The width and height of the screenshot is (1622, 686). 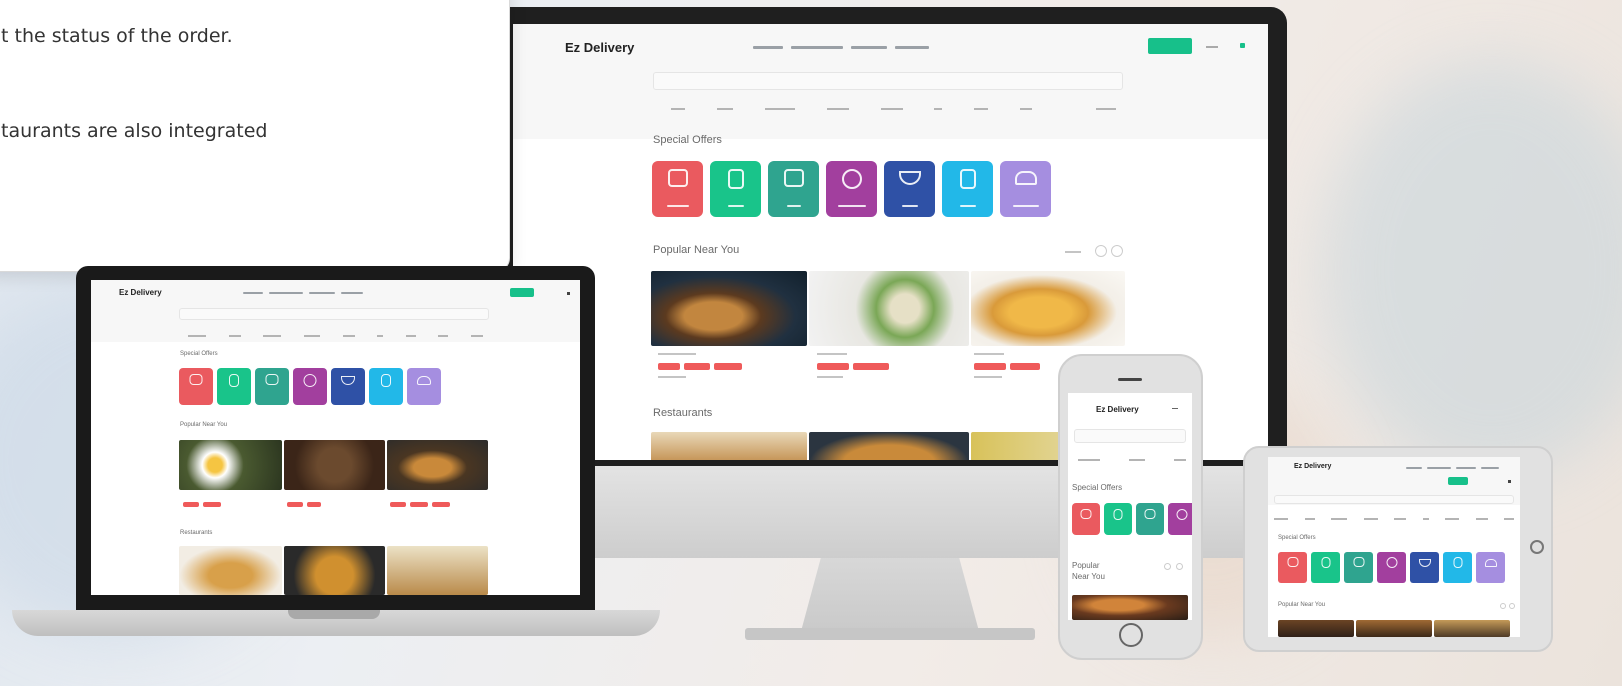 I want to click on login-link, so click(x=1212, y=47).